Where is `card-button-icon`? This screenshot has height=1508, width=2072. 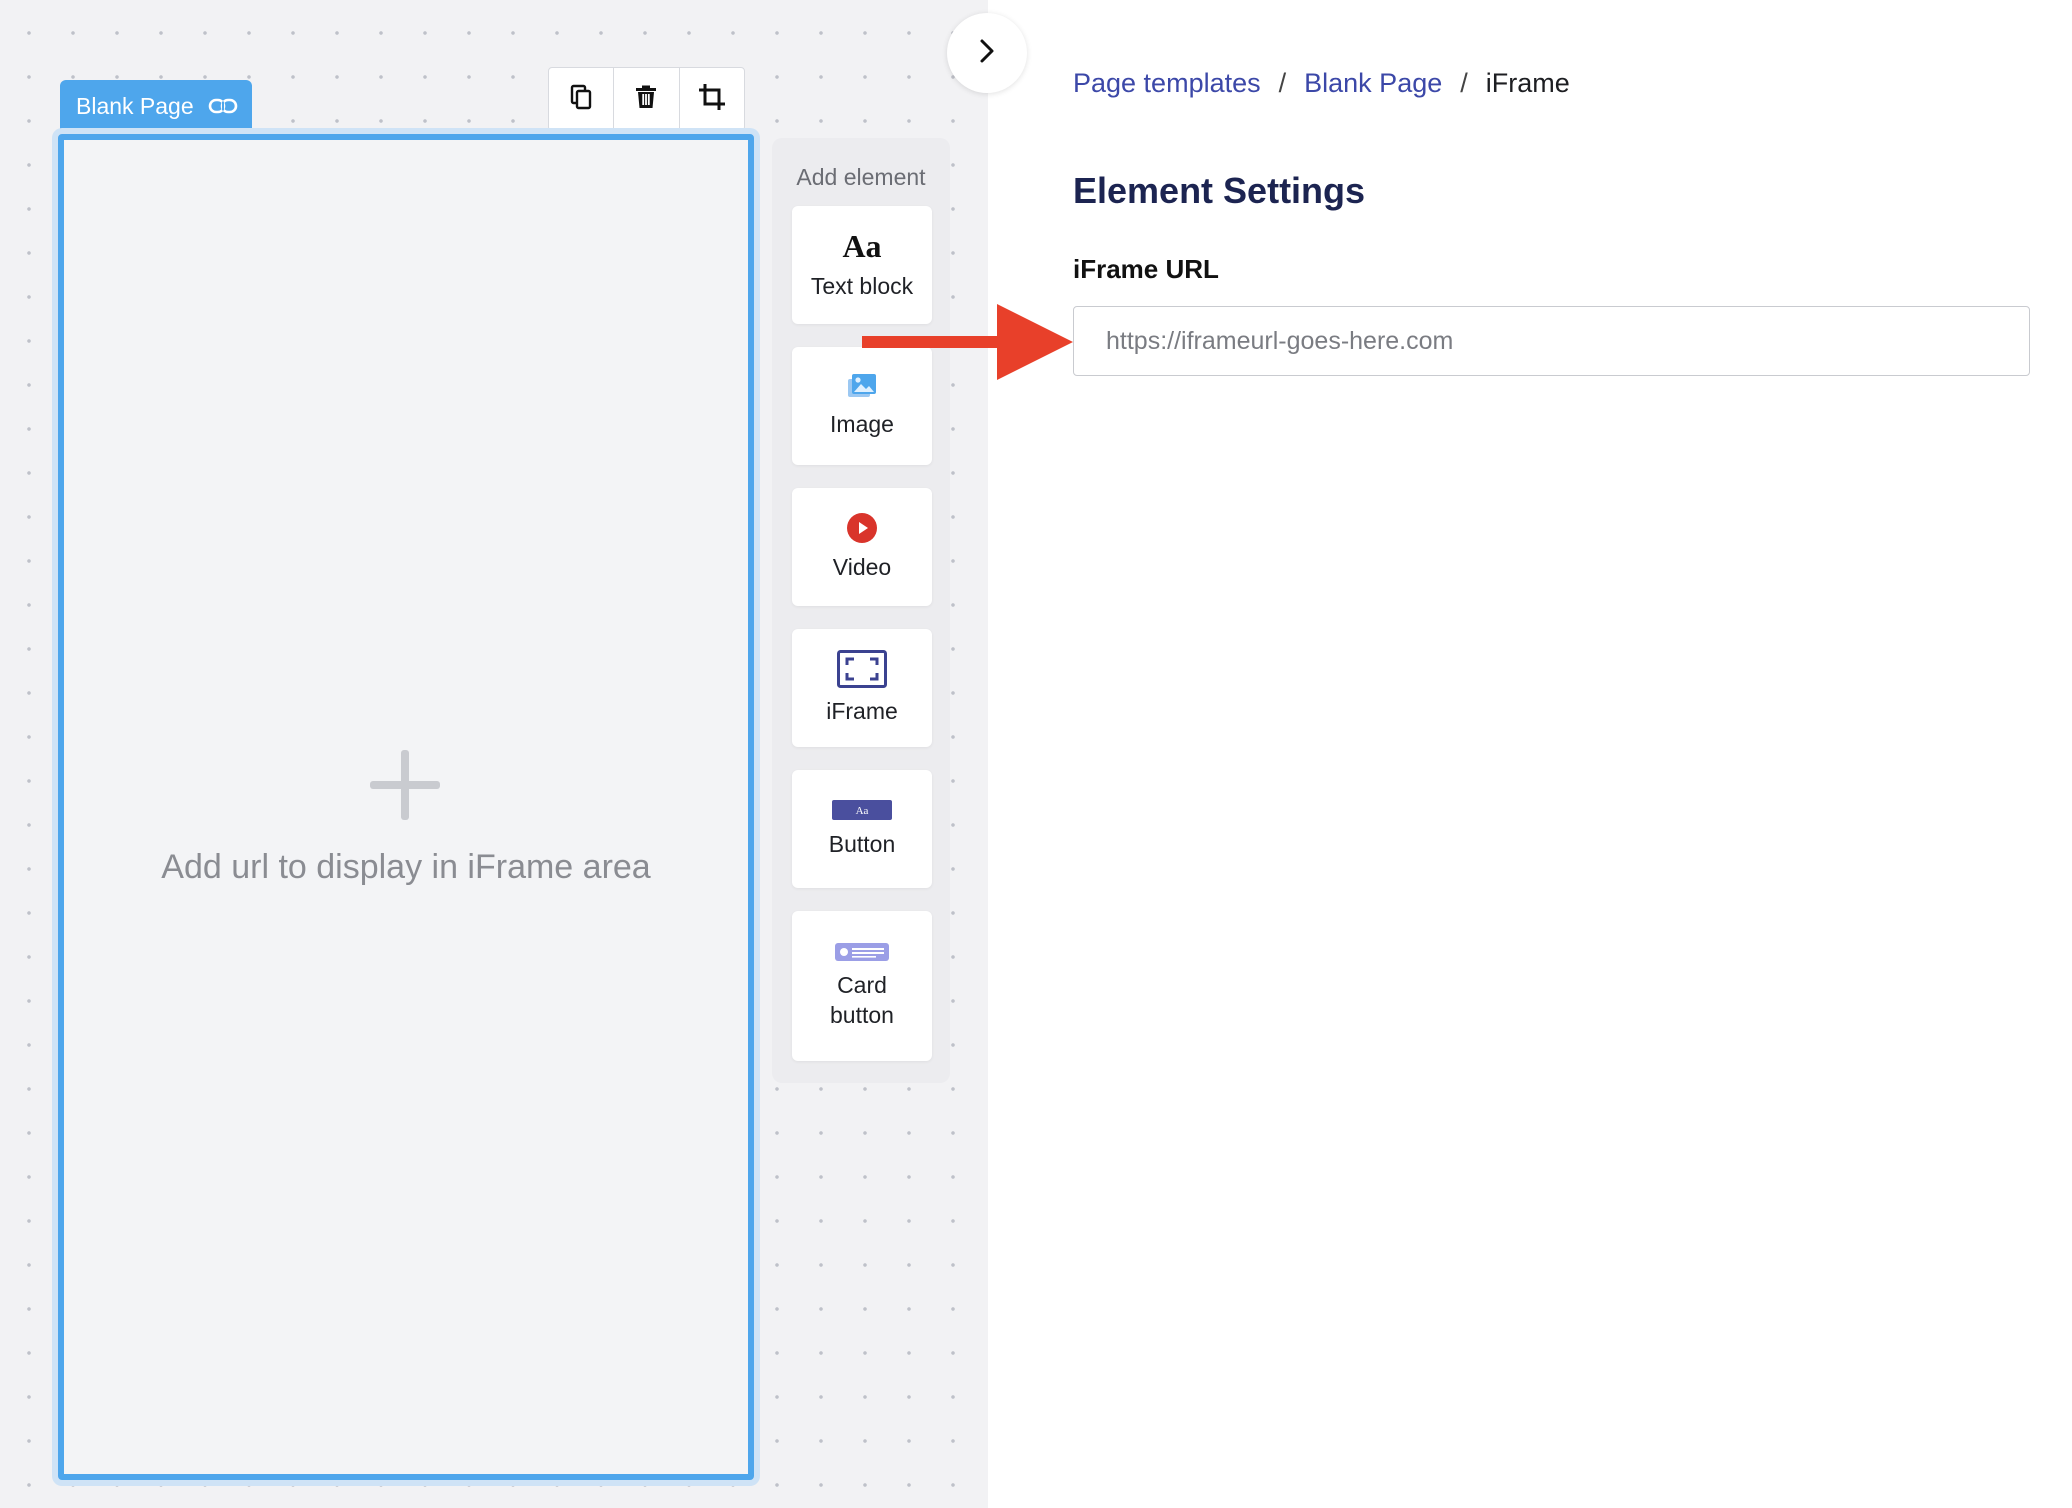 card-button-icon is located at coordinates (862, 952).